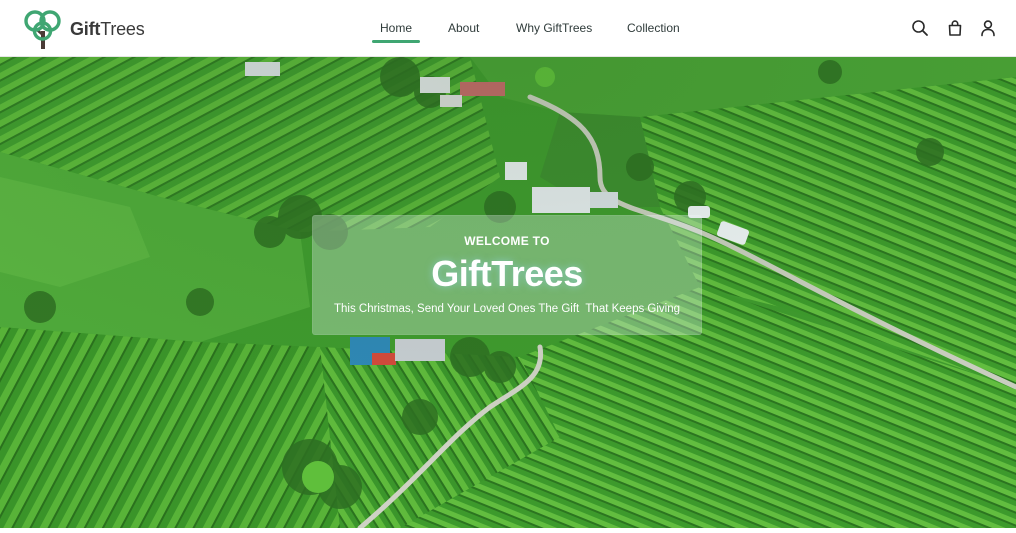 The height and width of the screenshot is (533, 1016). Describe the element at coordinates (463, 28) in the screenshot. I see `nav-item-about: About` at that location.